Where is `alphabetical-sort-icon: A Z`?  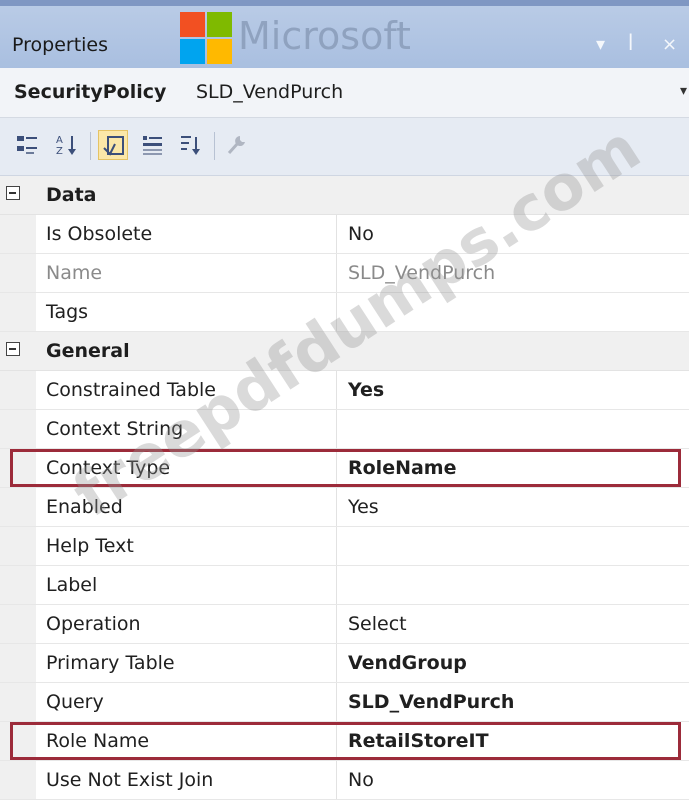 alphabetical-sort-icon: A Z is located at coordinates (66, 146).